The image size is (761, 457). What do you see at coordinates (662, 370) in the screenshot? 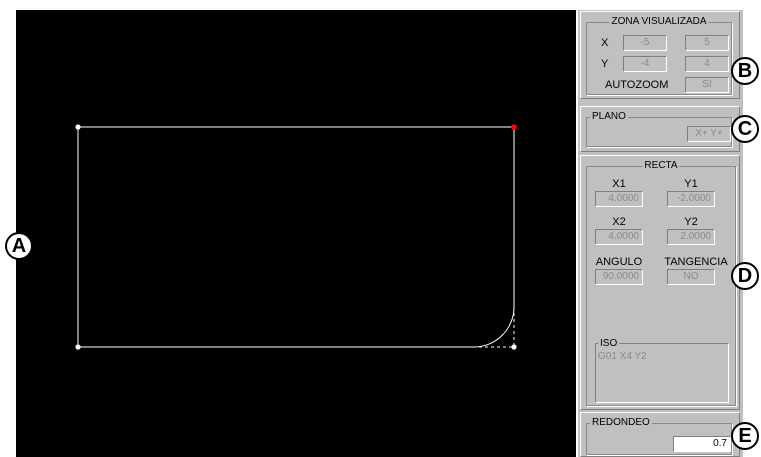
I see `iso-box: ISO G01 X4 Y2` at bounding box center [662, 370].